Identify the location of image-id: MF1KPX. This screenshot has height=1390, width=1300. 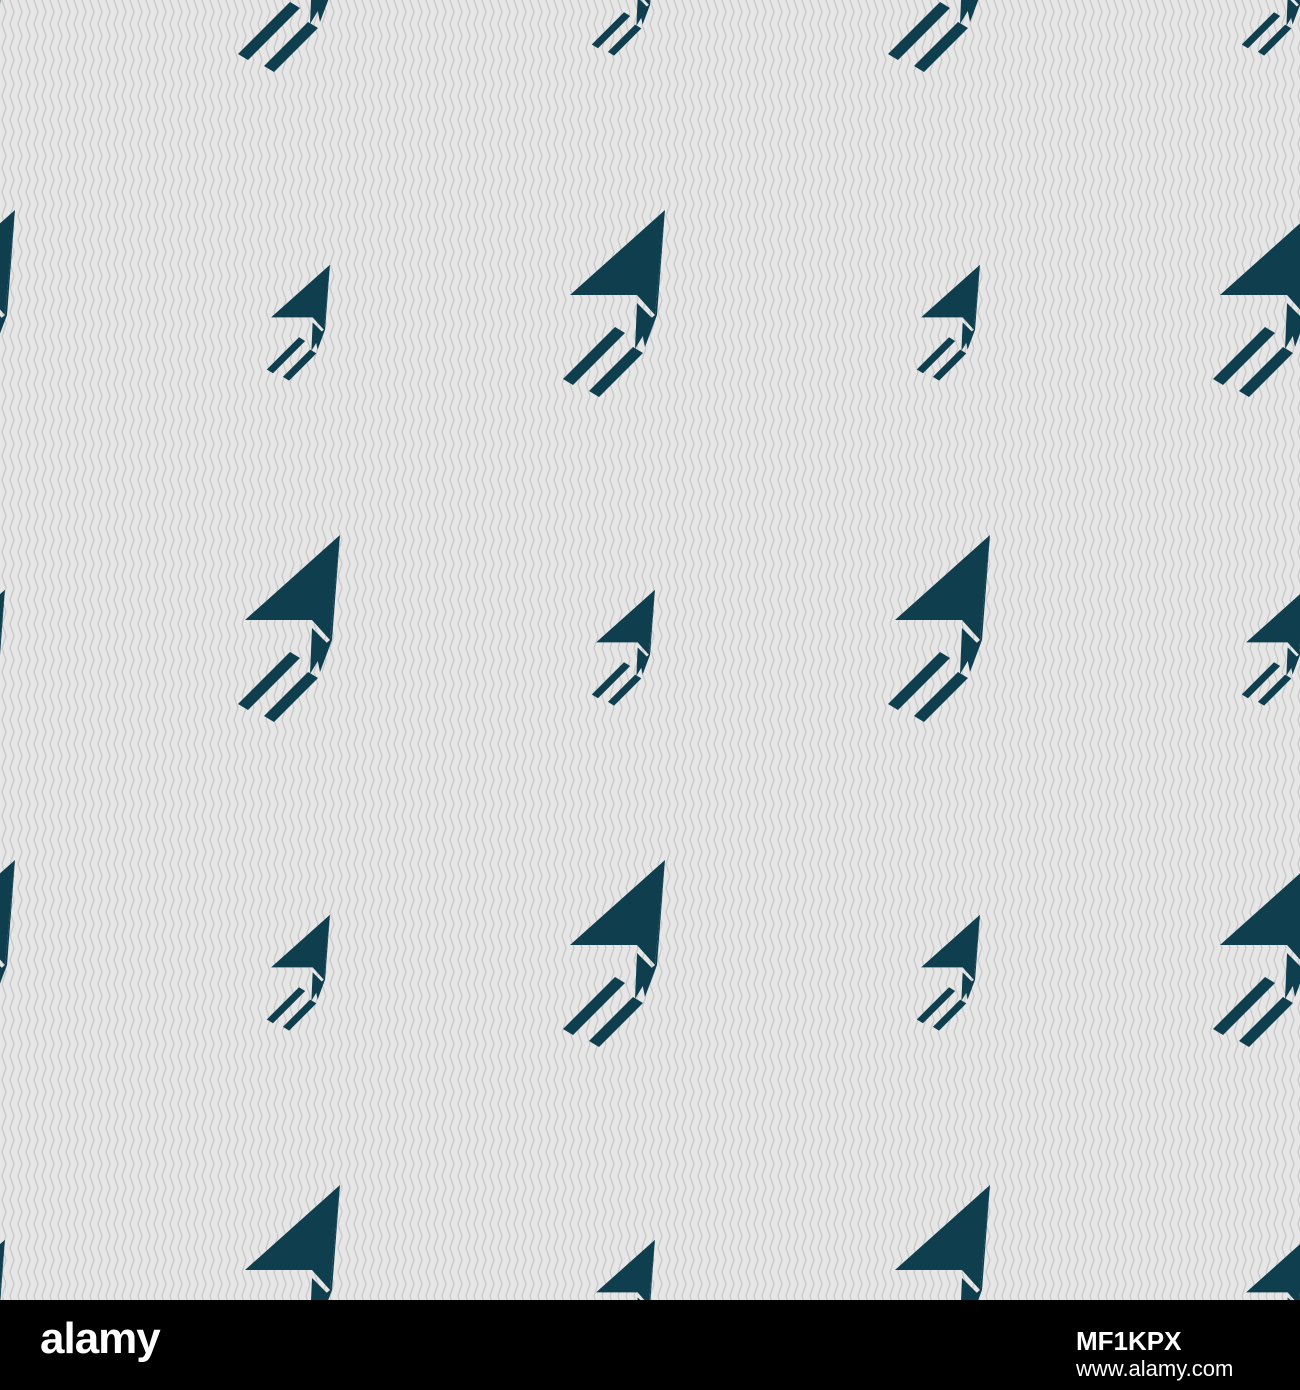
(1129, 1341).